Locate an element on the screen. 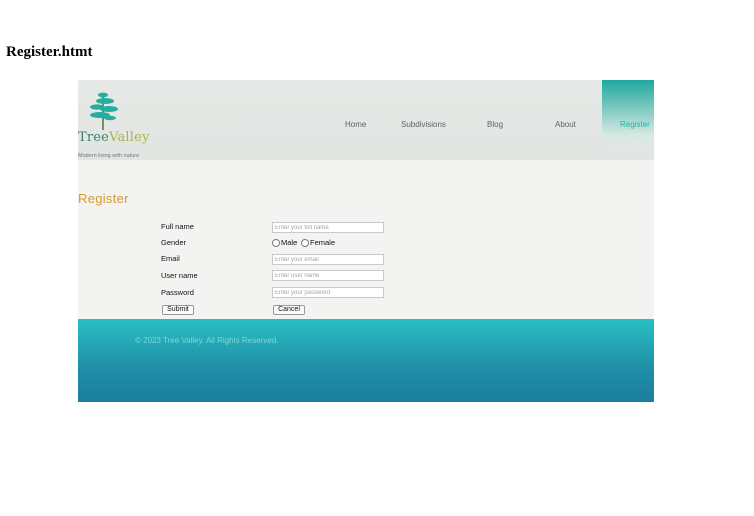  gender-female-label: Female is located at coordinates (323, 242).